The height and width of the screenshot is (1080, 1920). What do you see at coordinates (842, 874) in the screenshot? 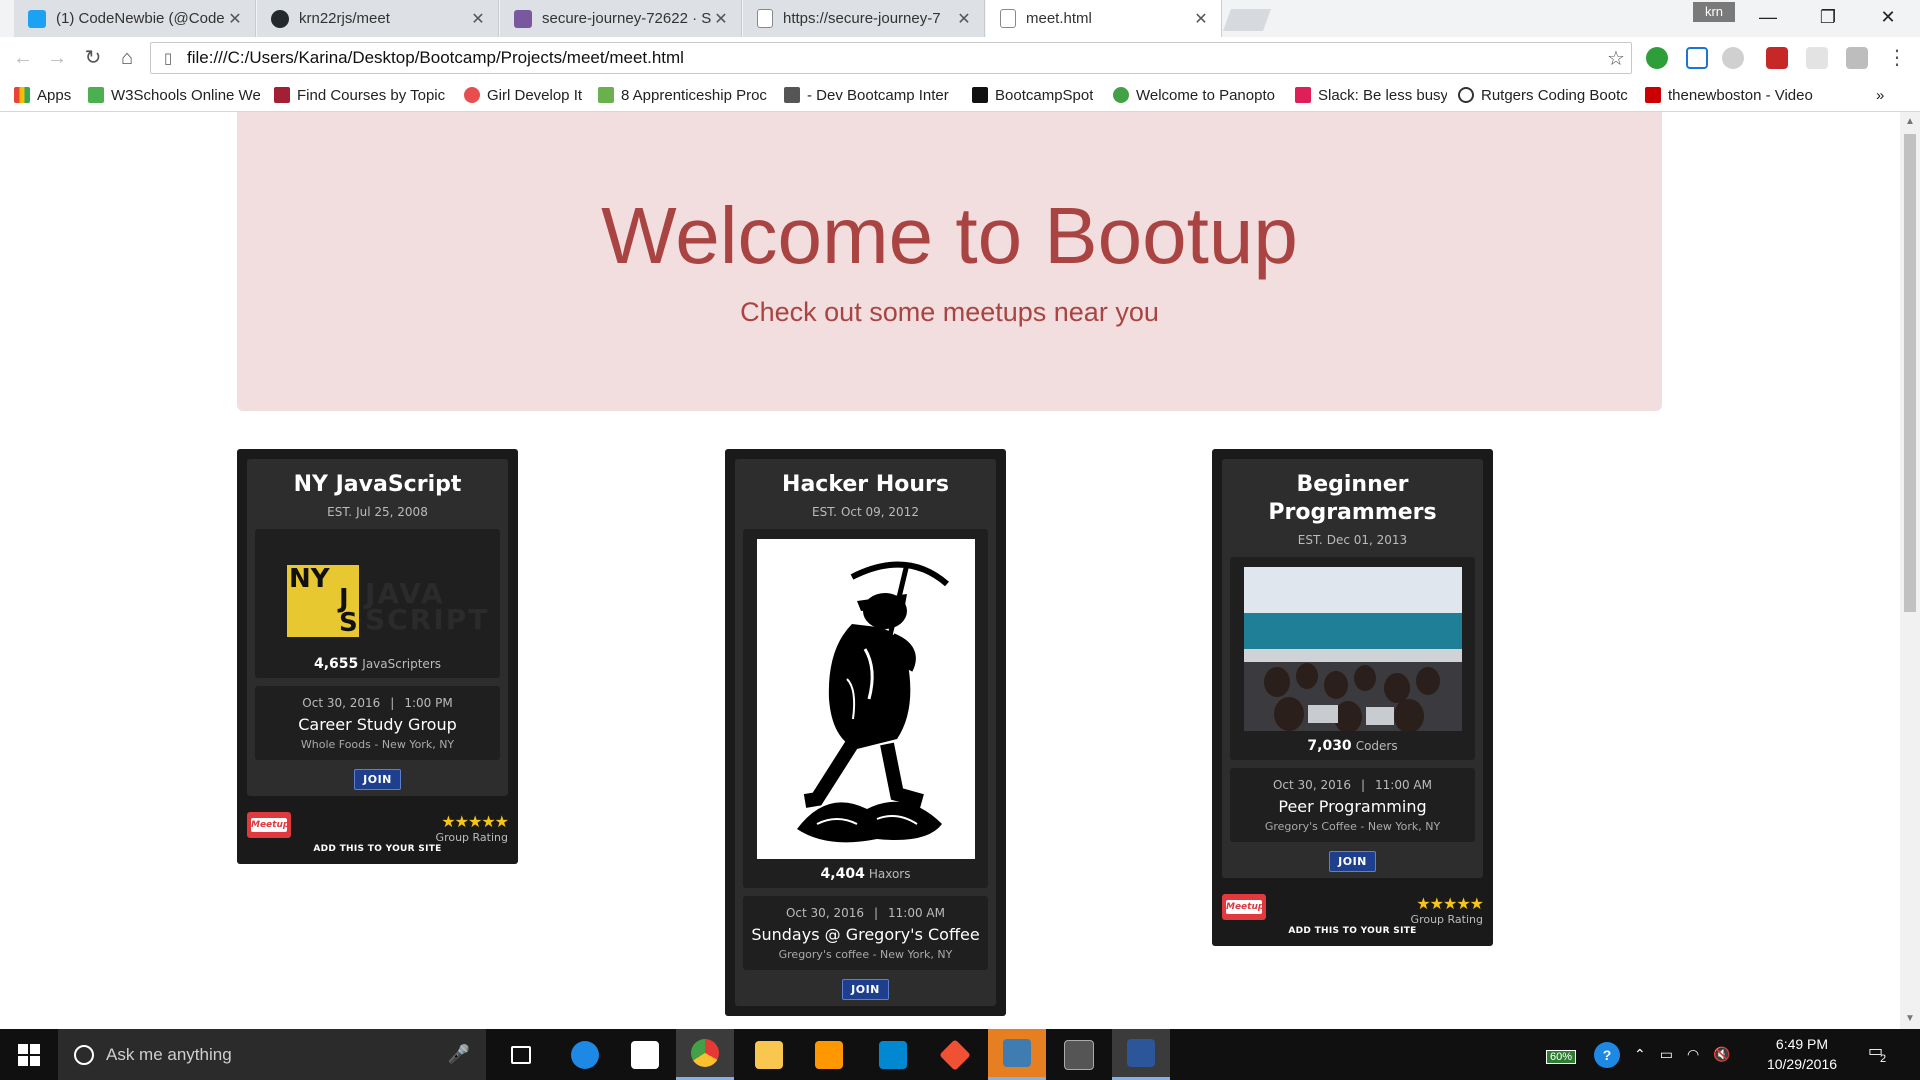
I see `member-count-value: 4,404` at bounding box center [842, 874].